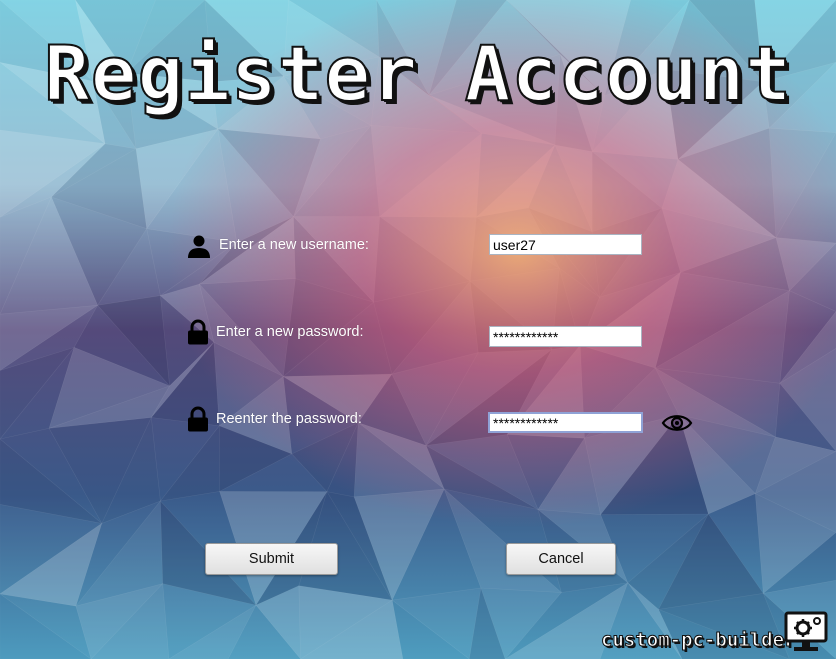  I want to click on password-input, so click(565, 336).